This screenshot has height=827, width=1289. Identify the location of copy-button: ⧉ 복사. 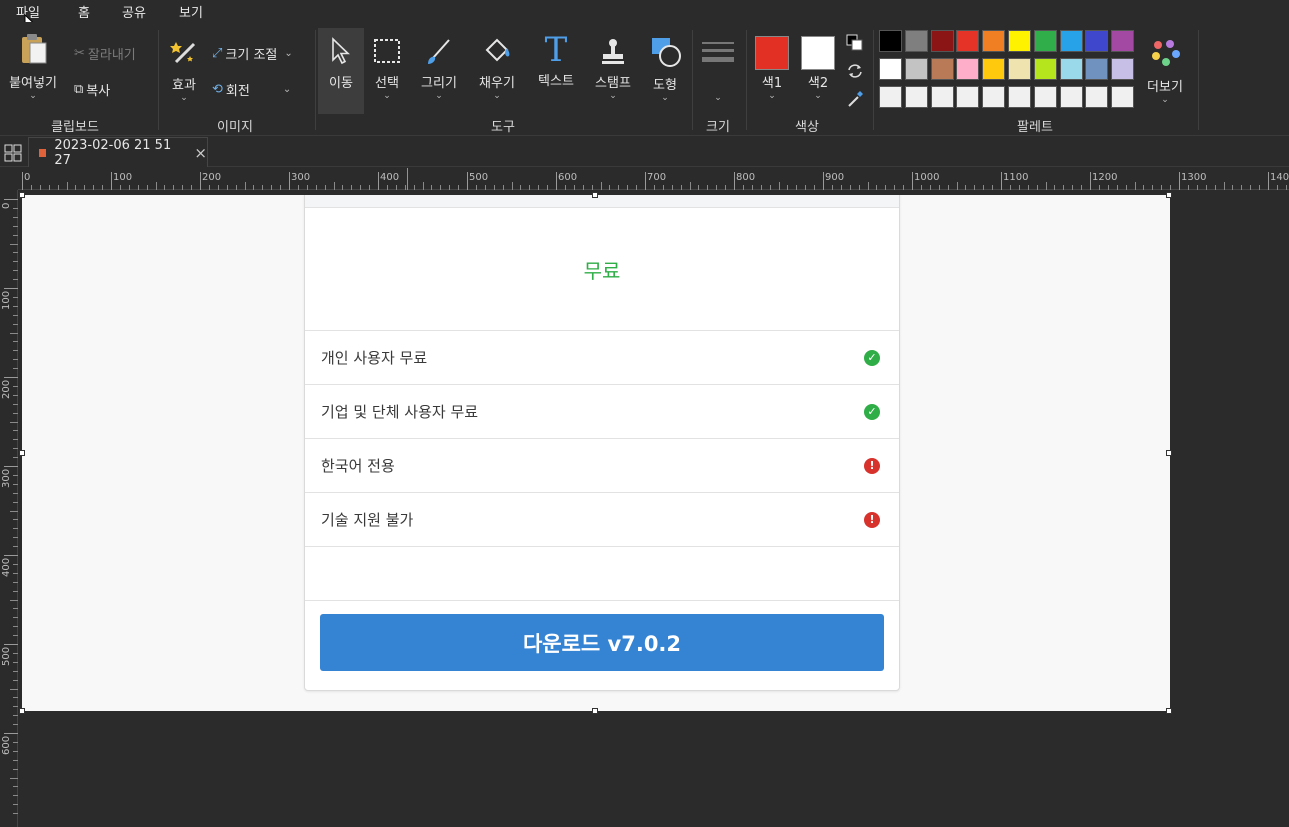
(92, 89).